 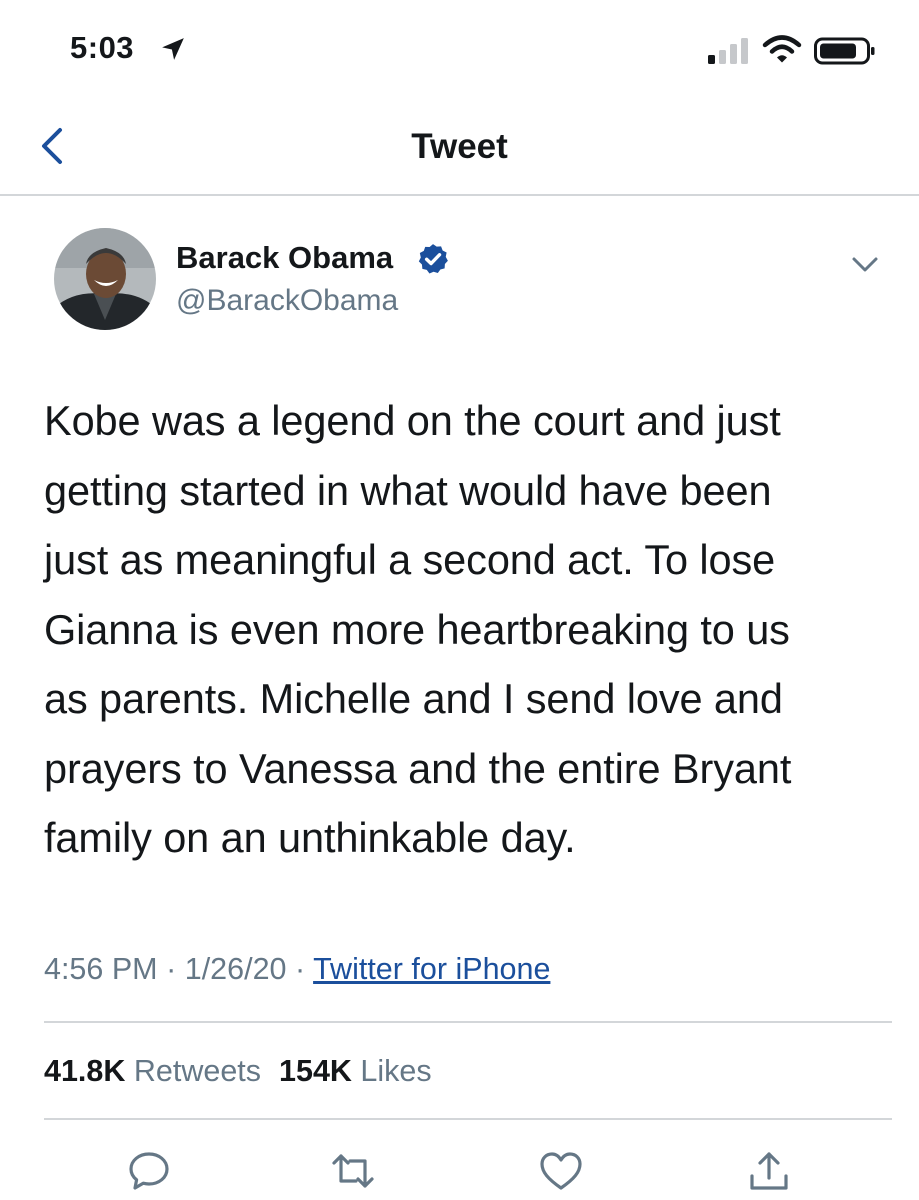 What do you see at coordinates (865, 264) in the screenshot?
I see `chevron-down-icon` at bounding box center [865, 264].